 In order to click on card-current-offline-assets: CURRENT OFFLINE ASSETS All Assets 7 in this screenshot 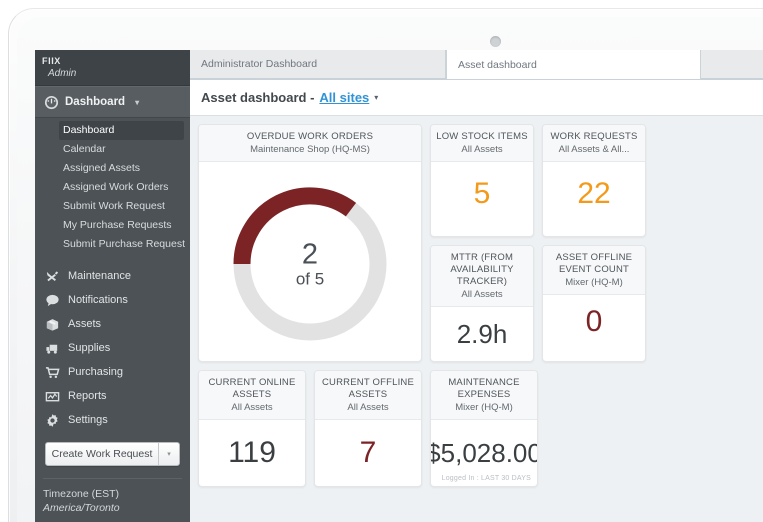, I will do `click(368, 428)`.